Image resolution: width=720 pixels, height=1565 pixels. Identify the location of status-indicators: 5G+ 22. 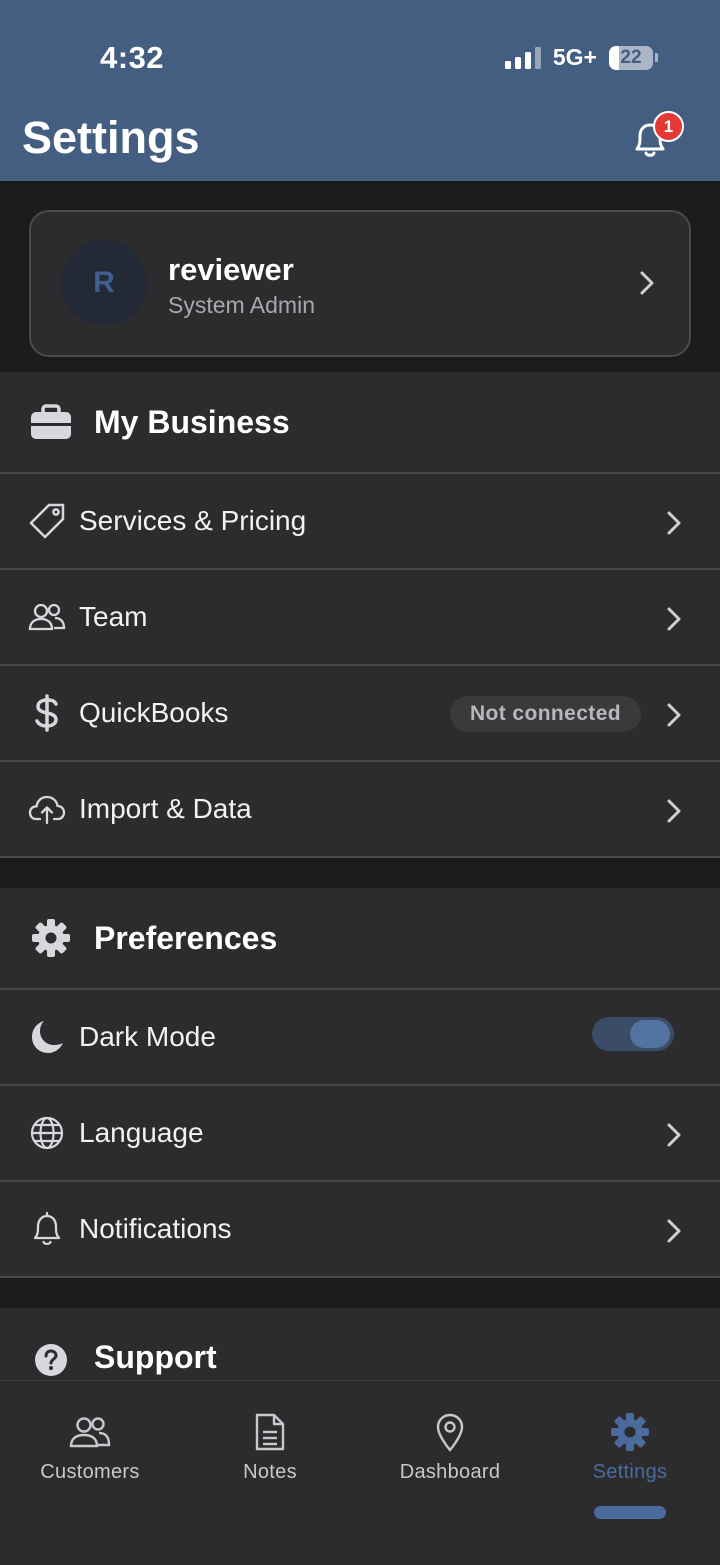
(581, 57).